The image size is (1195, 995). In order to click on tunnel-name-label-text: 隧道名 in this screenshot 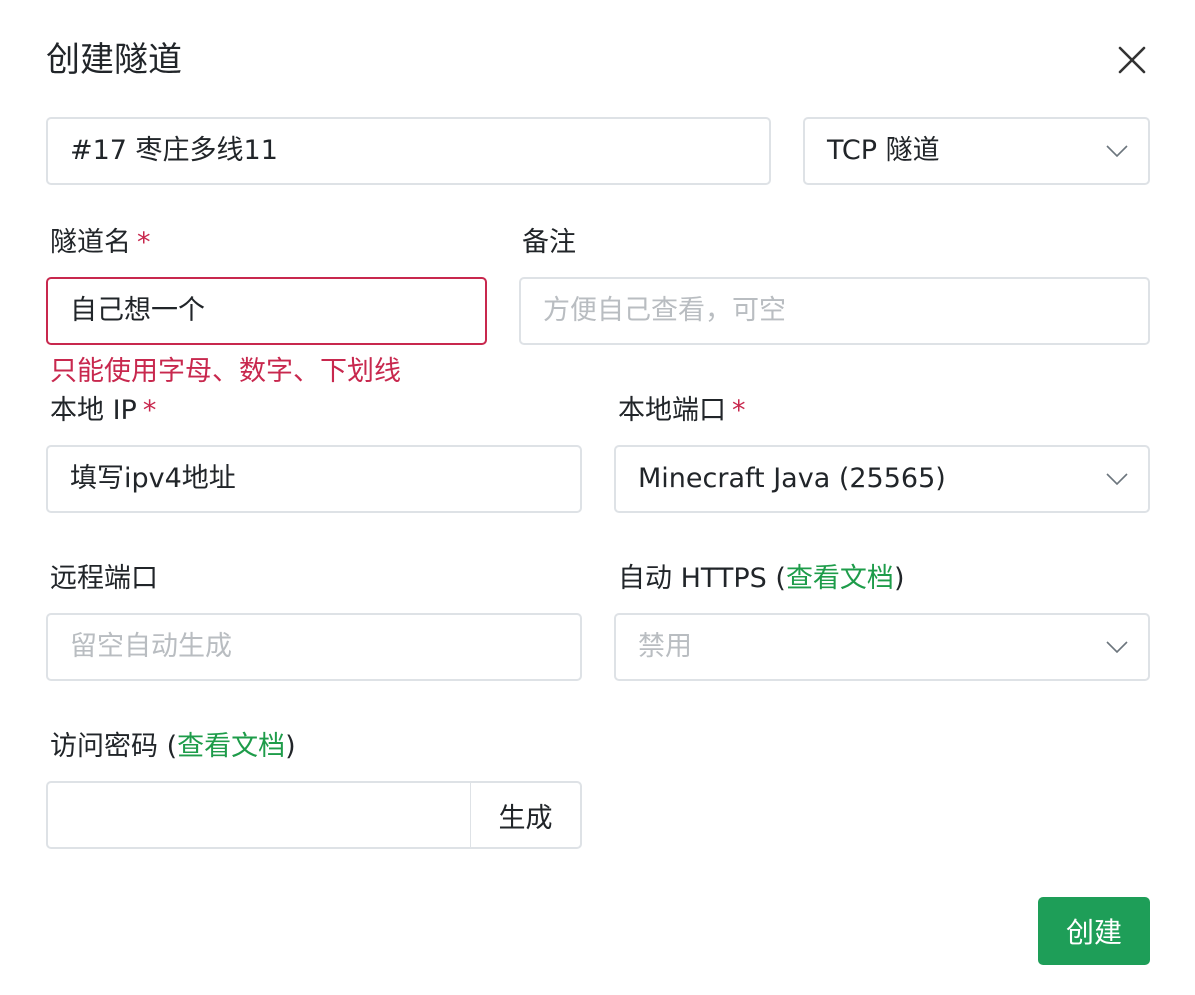, I will do `click(90, 242)`.